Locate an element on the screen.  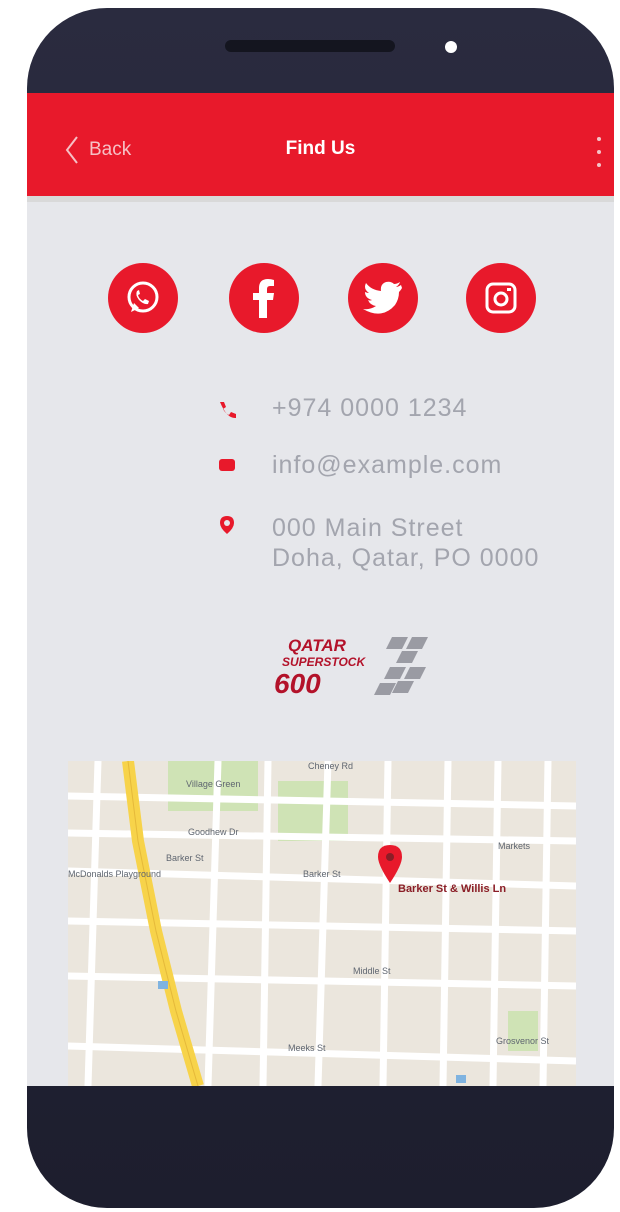
instagram-button is located at coordinates (501, 298).